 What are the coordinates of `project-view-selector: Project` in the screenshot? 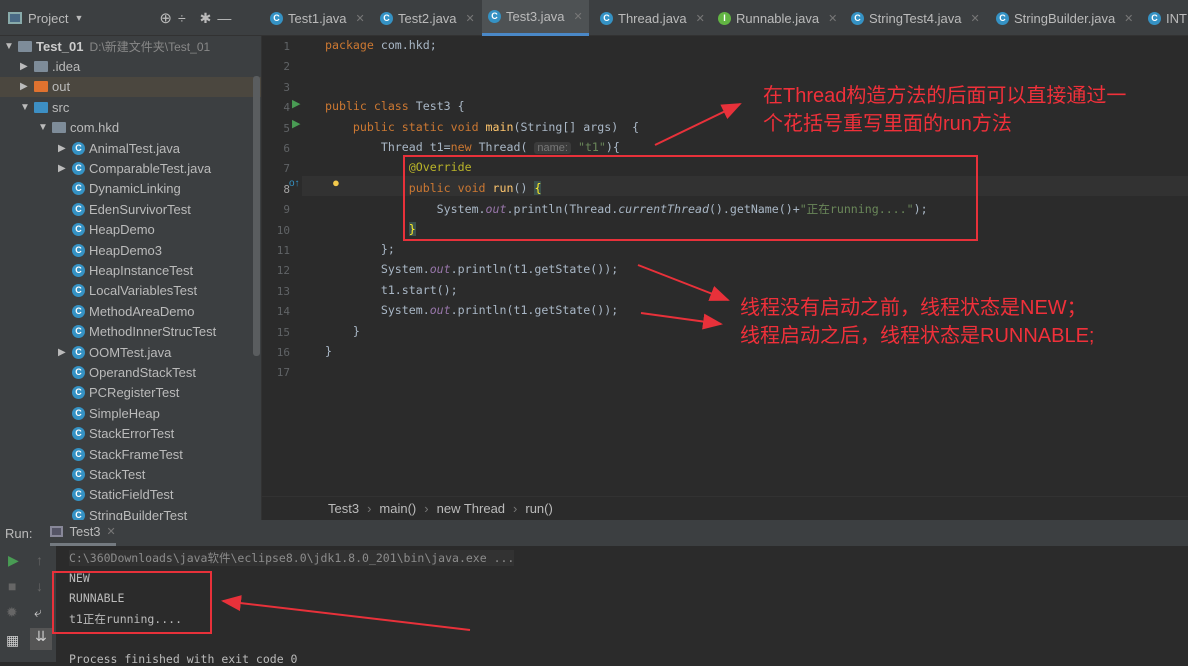 It's located at (48, 18).